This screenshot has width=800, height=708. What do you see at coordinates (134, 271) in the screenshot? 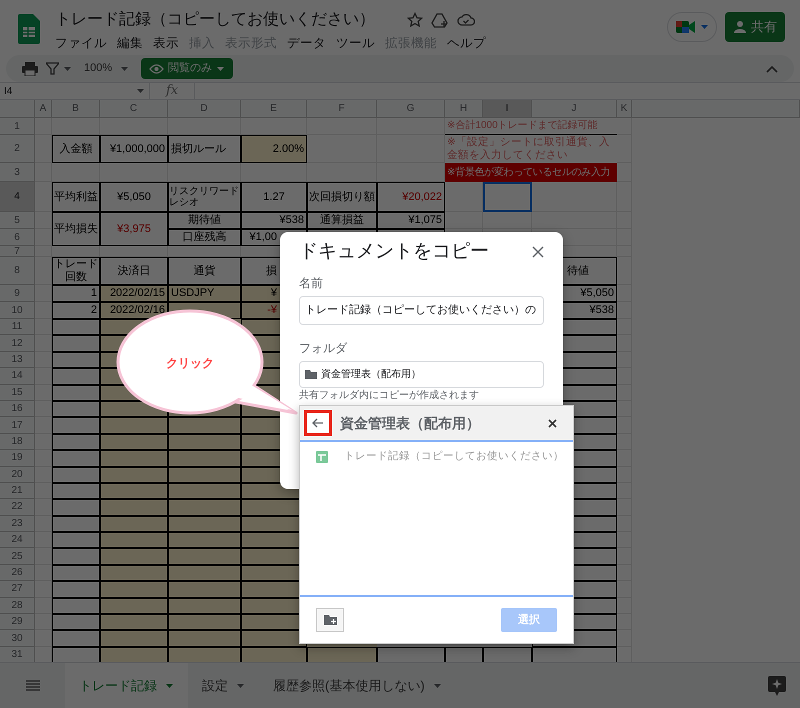
I see `table-cell: 決済日` at bounding box center [134, 271].